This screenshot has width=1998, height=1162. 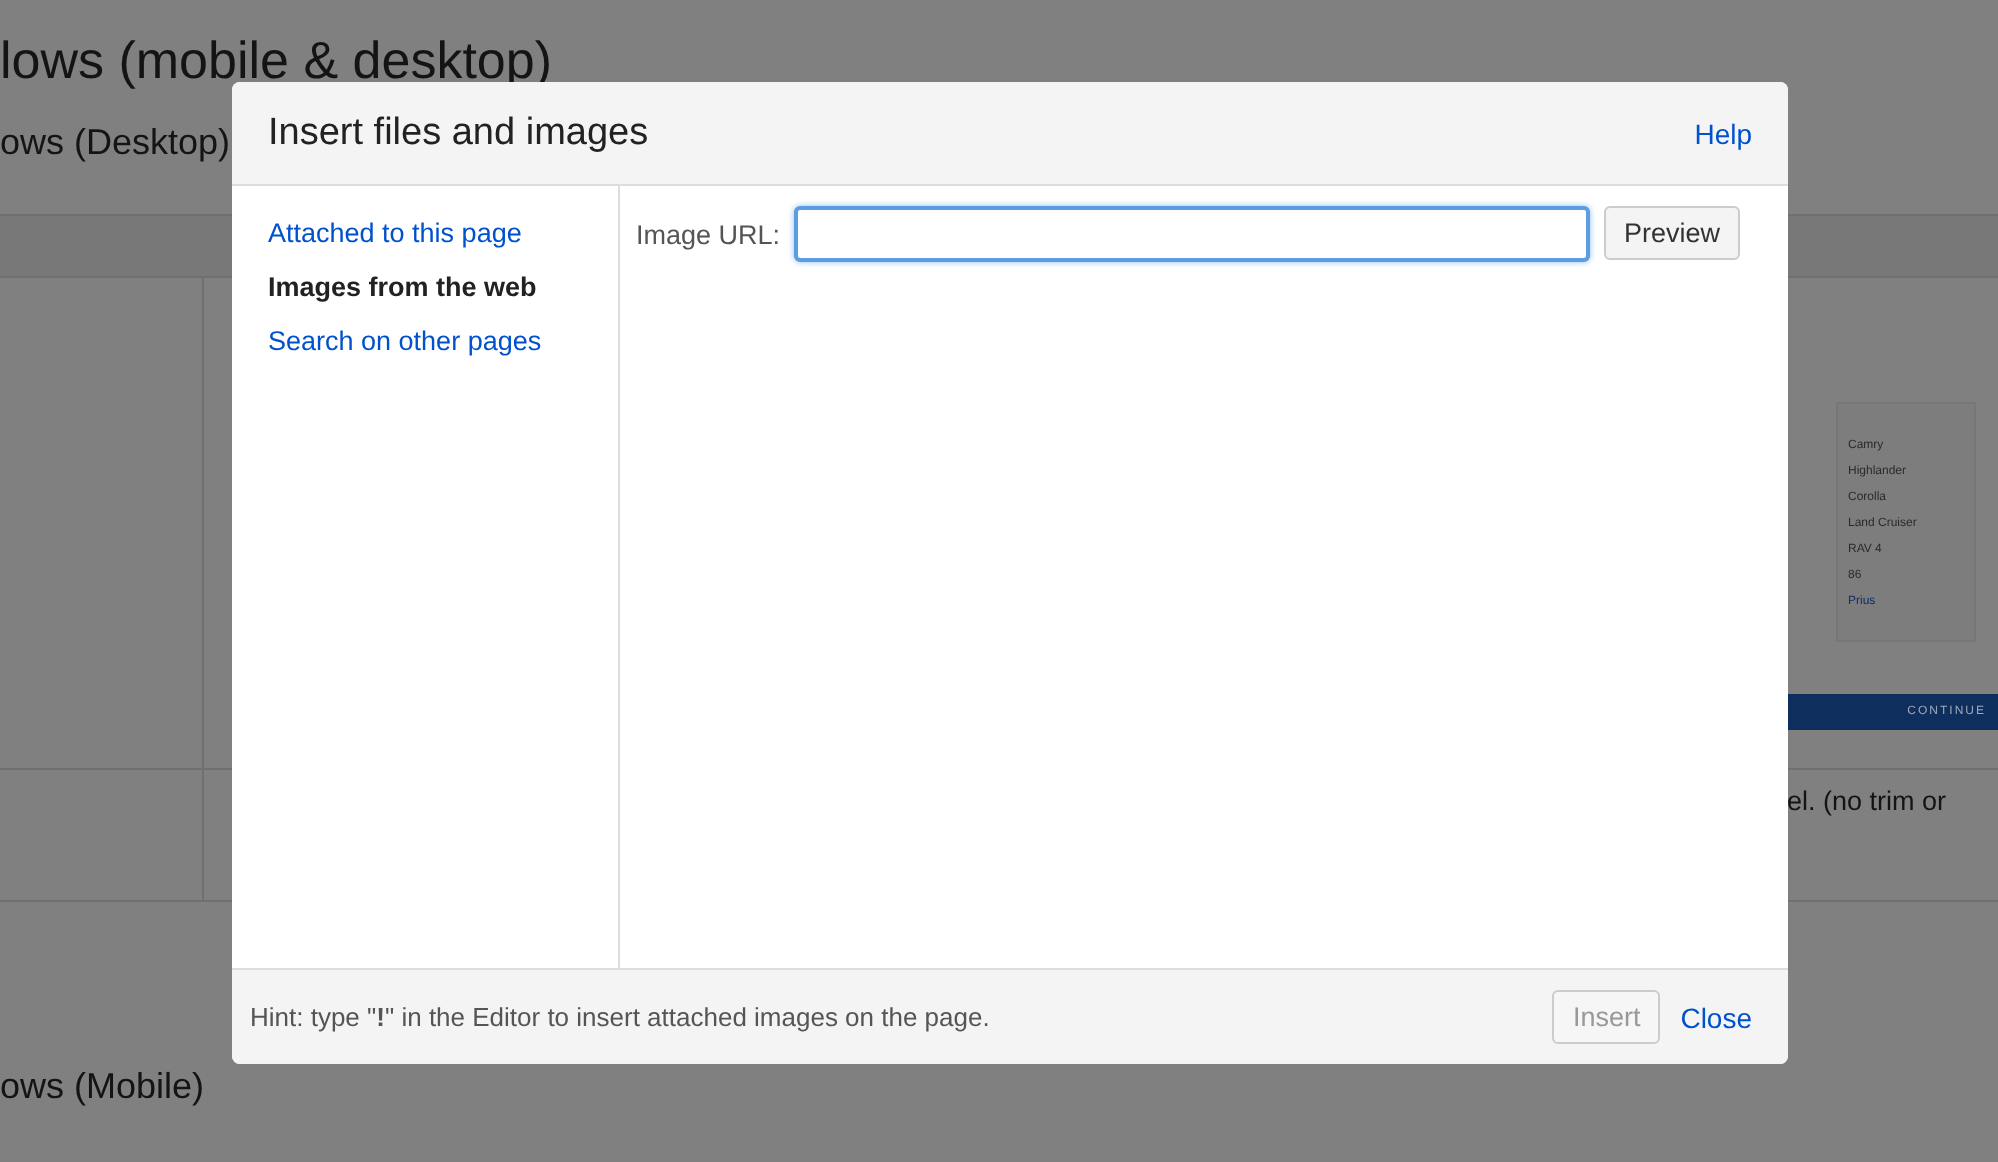 What do you see at coordinates (621, 1017) in the screenshot?
I see `hint-text: Hint: type "!" in the Editor to insert attached images on the page.` at bounding box center [621, 1017].